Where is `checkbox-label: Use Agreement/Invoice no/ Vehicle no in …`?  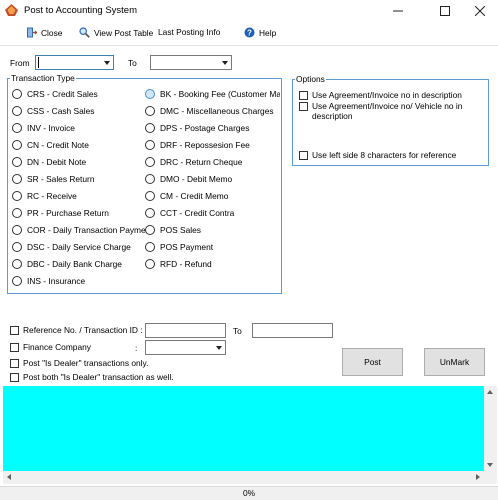 checkbox-label: Use Agreement/Invoice no/ Vehicle no in … is located at coordinates (387, 111).